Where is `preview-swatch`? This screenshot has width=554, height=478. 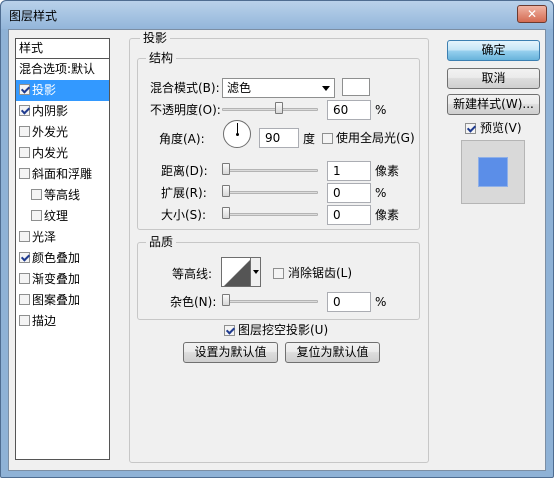
preview-swatch is located at coordinates (493, 172).